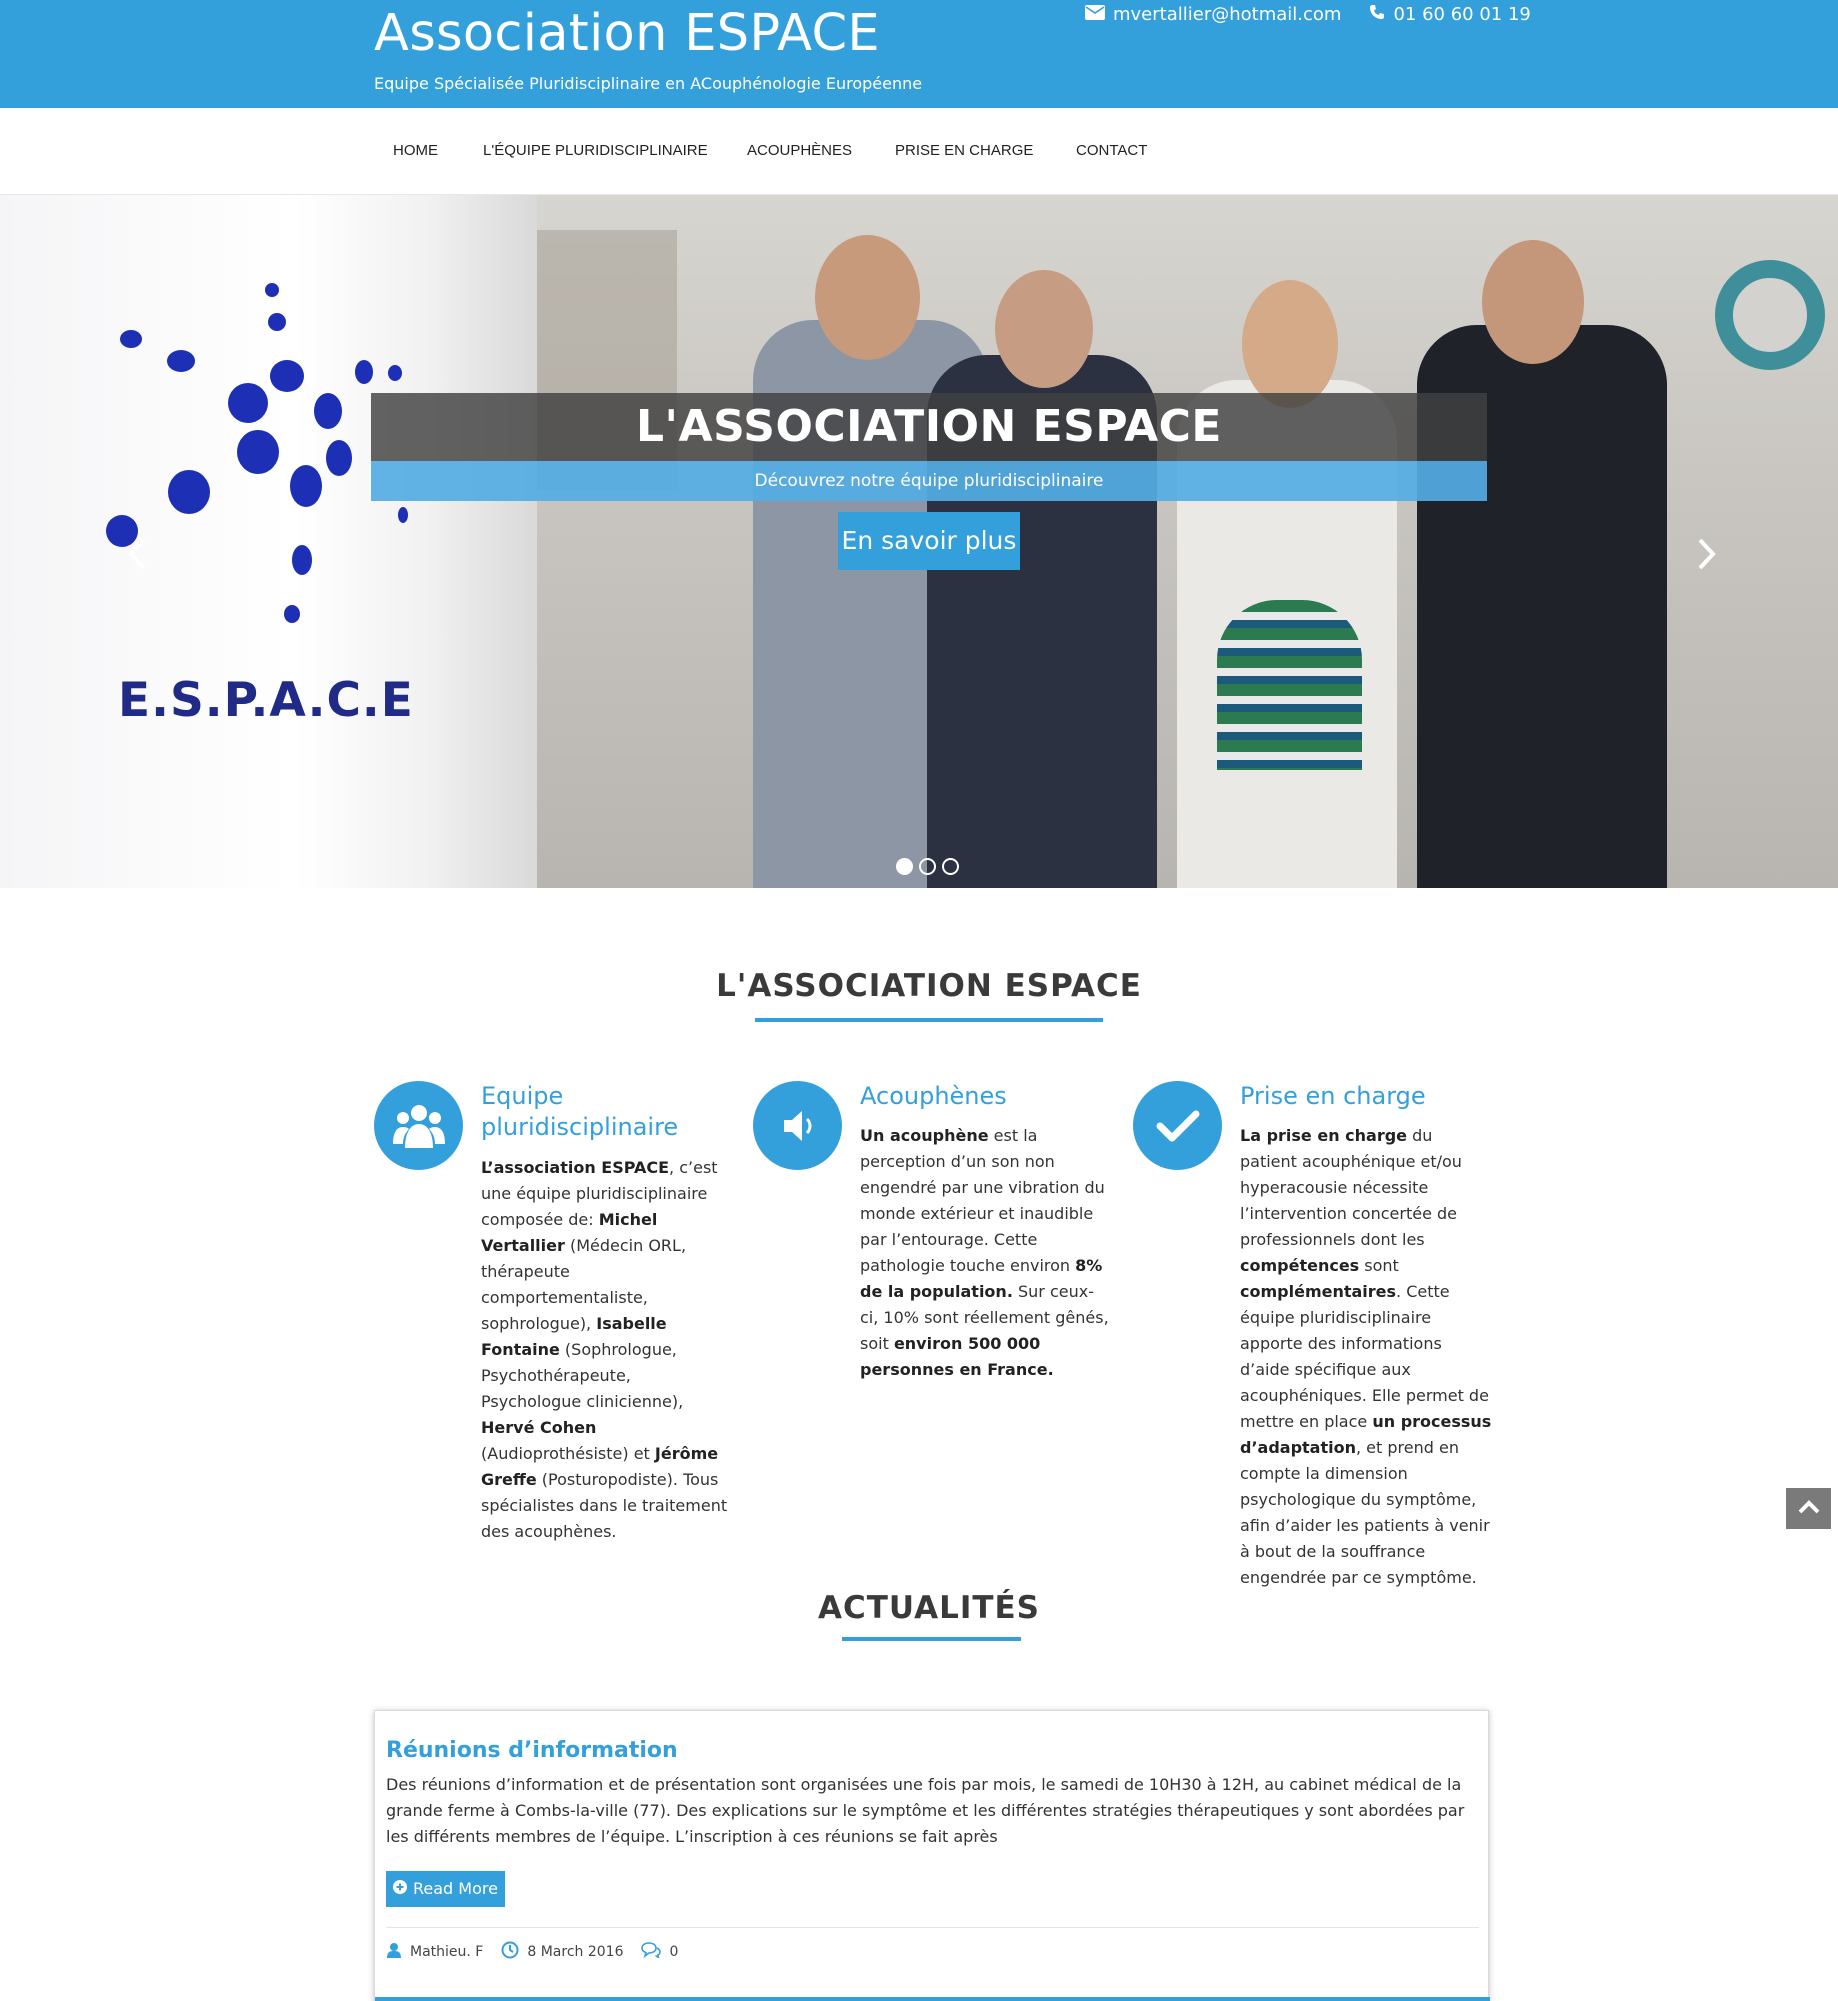  I want to click on contact-email: mvertallier@hotmail.com, so click(1227, 14).